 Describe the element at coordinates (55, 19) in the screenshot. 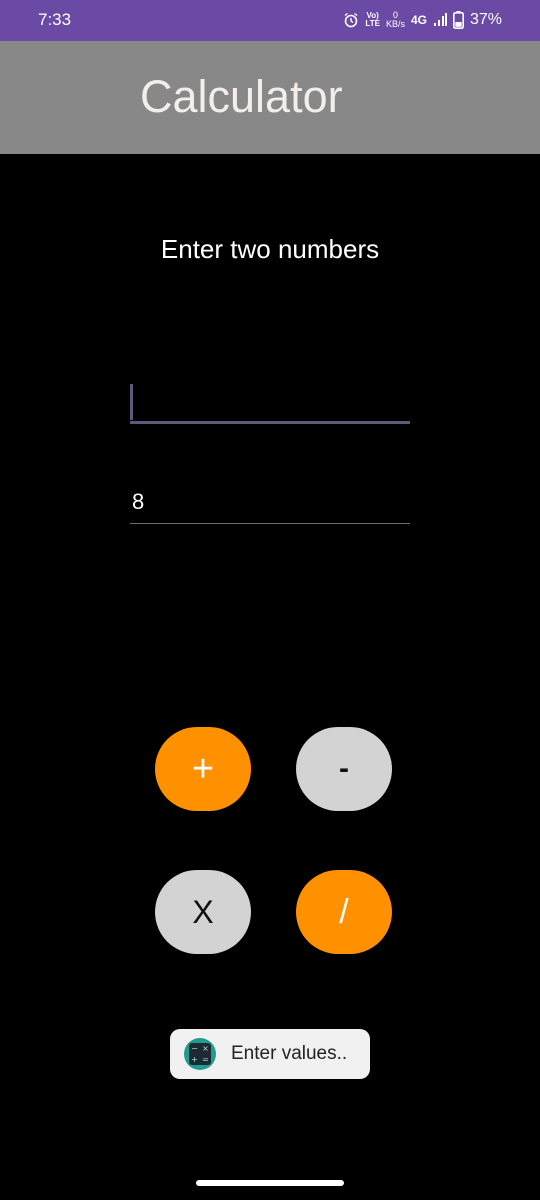

I see `status-time: 7:33` at that location.